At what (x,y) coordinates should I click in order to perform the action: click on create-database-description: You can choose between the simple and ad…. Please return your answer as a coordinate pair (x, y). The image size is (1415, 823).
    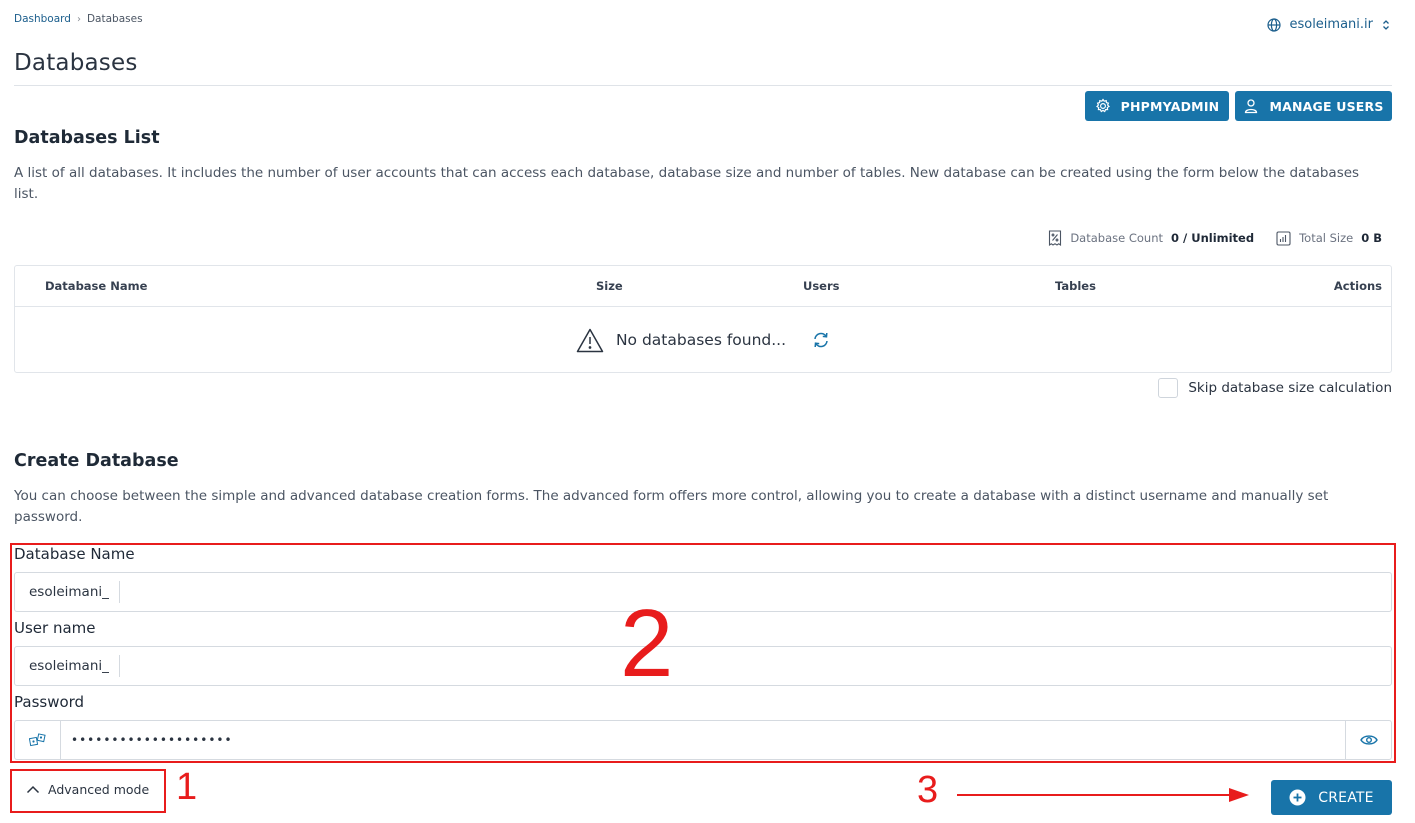
    Looking at the image, I should click on (671, 506).